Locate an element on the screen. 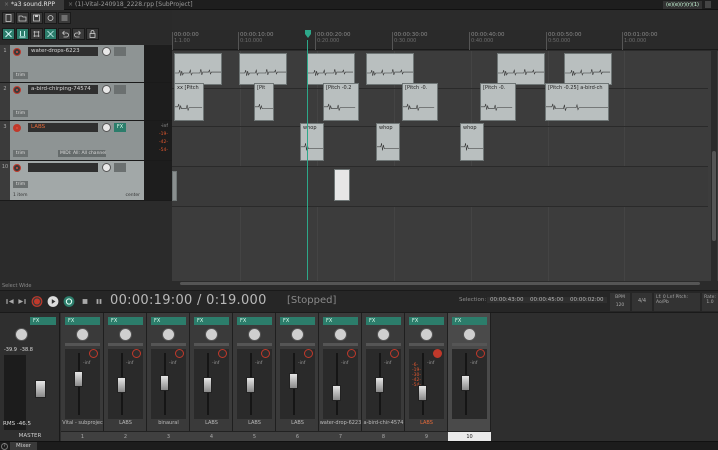  undo-history-button is located at coordinates (64, 18).